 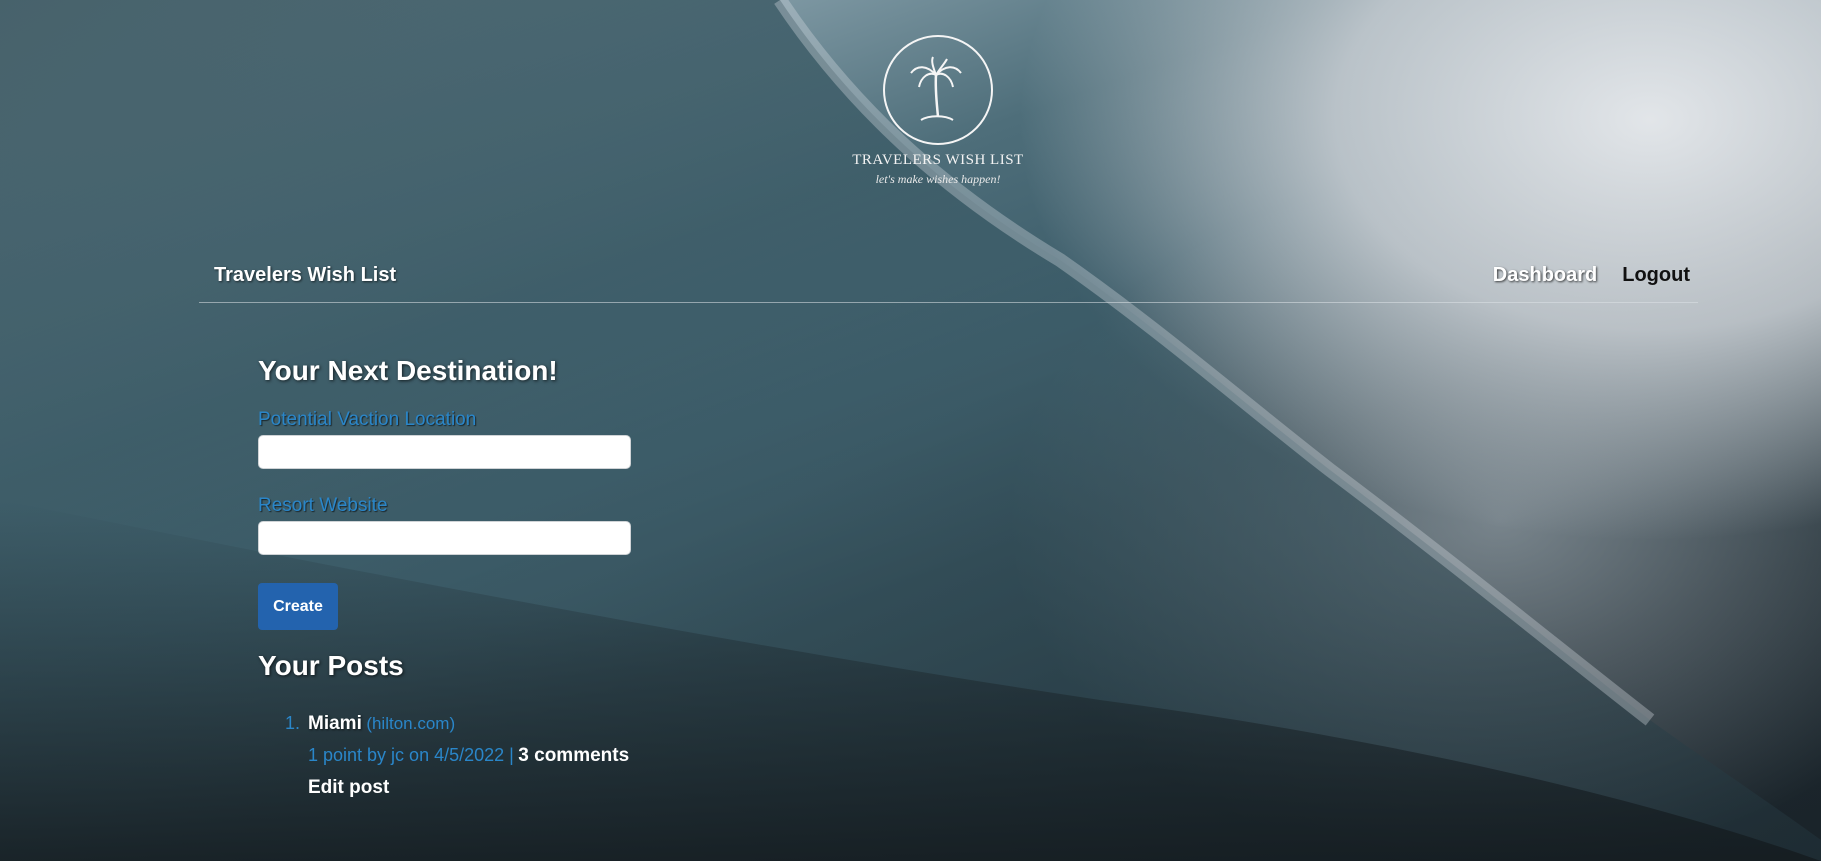 I want to click on post-meta: 1 point by jc on 4/5/2022 |, so click(x=411, y=755).